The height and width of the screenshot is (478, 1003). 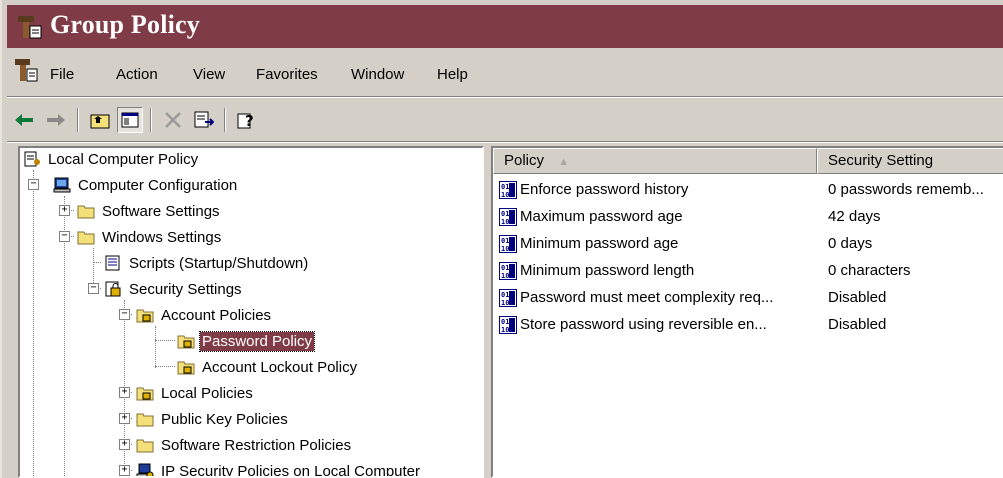 I want to click on tree-item-local-policies: Local Policies, so click(x=195, y=393).